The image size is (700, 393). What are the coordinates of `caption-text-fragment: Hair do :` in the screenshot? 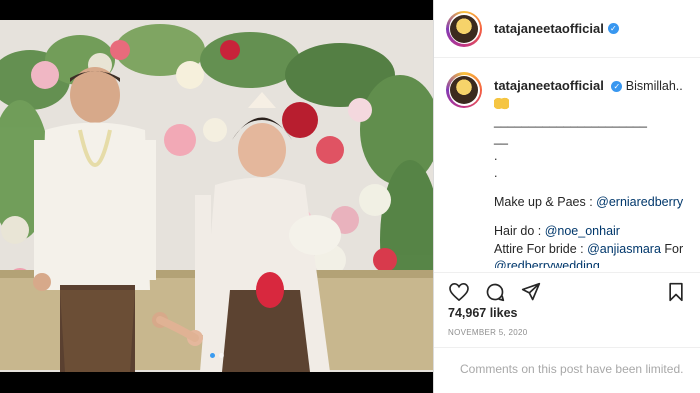 It's located at (519, 231).